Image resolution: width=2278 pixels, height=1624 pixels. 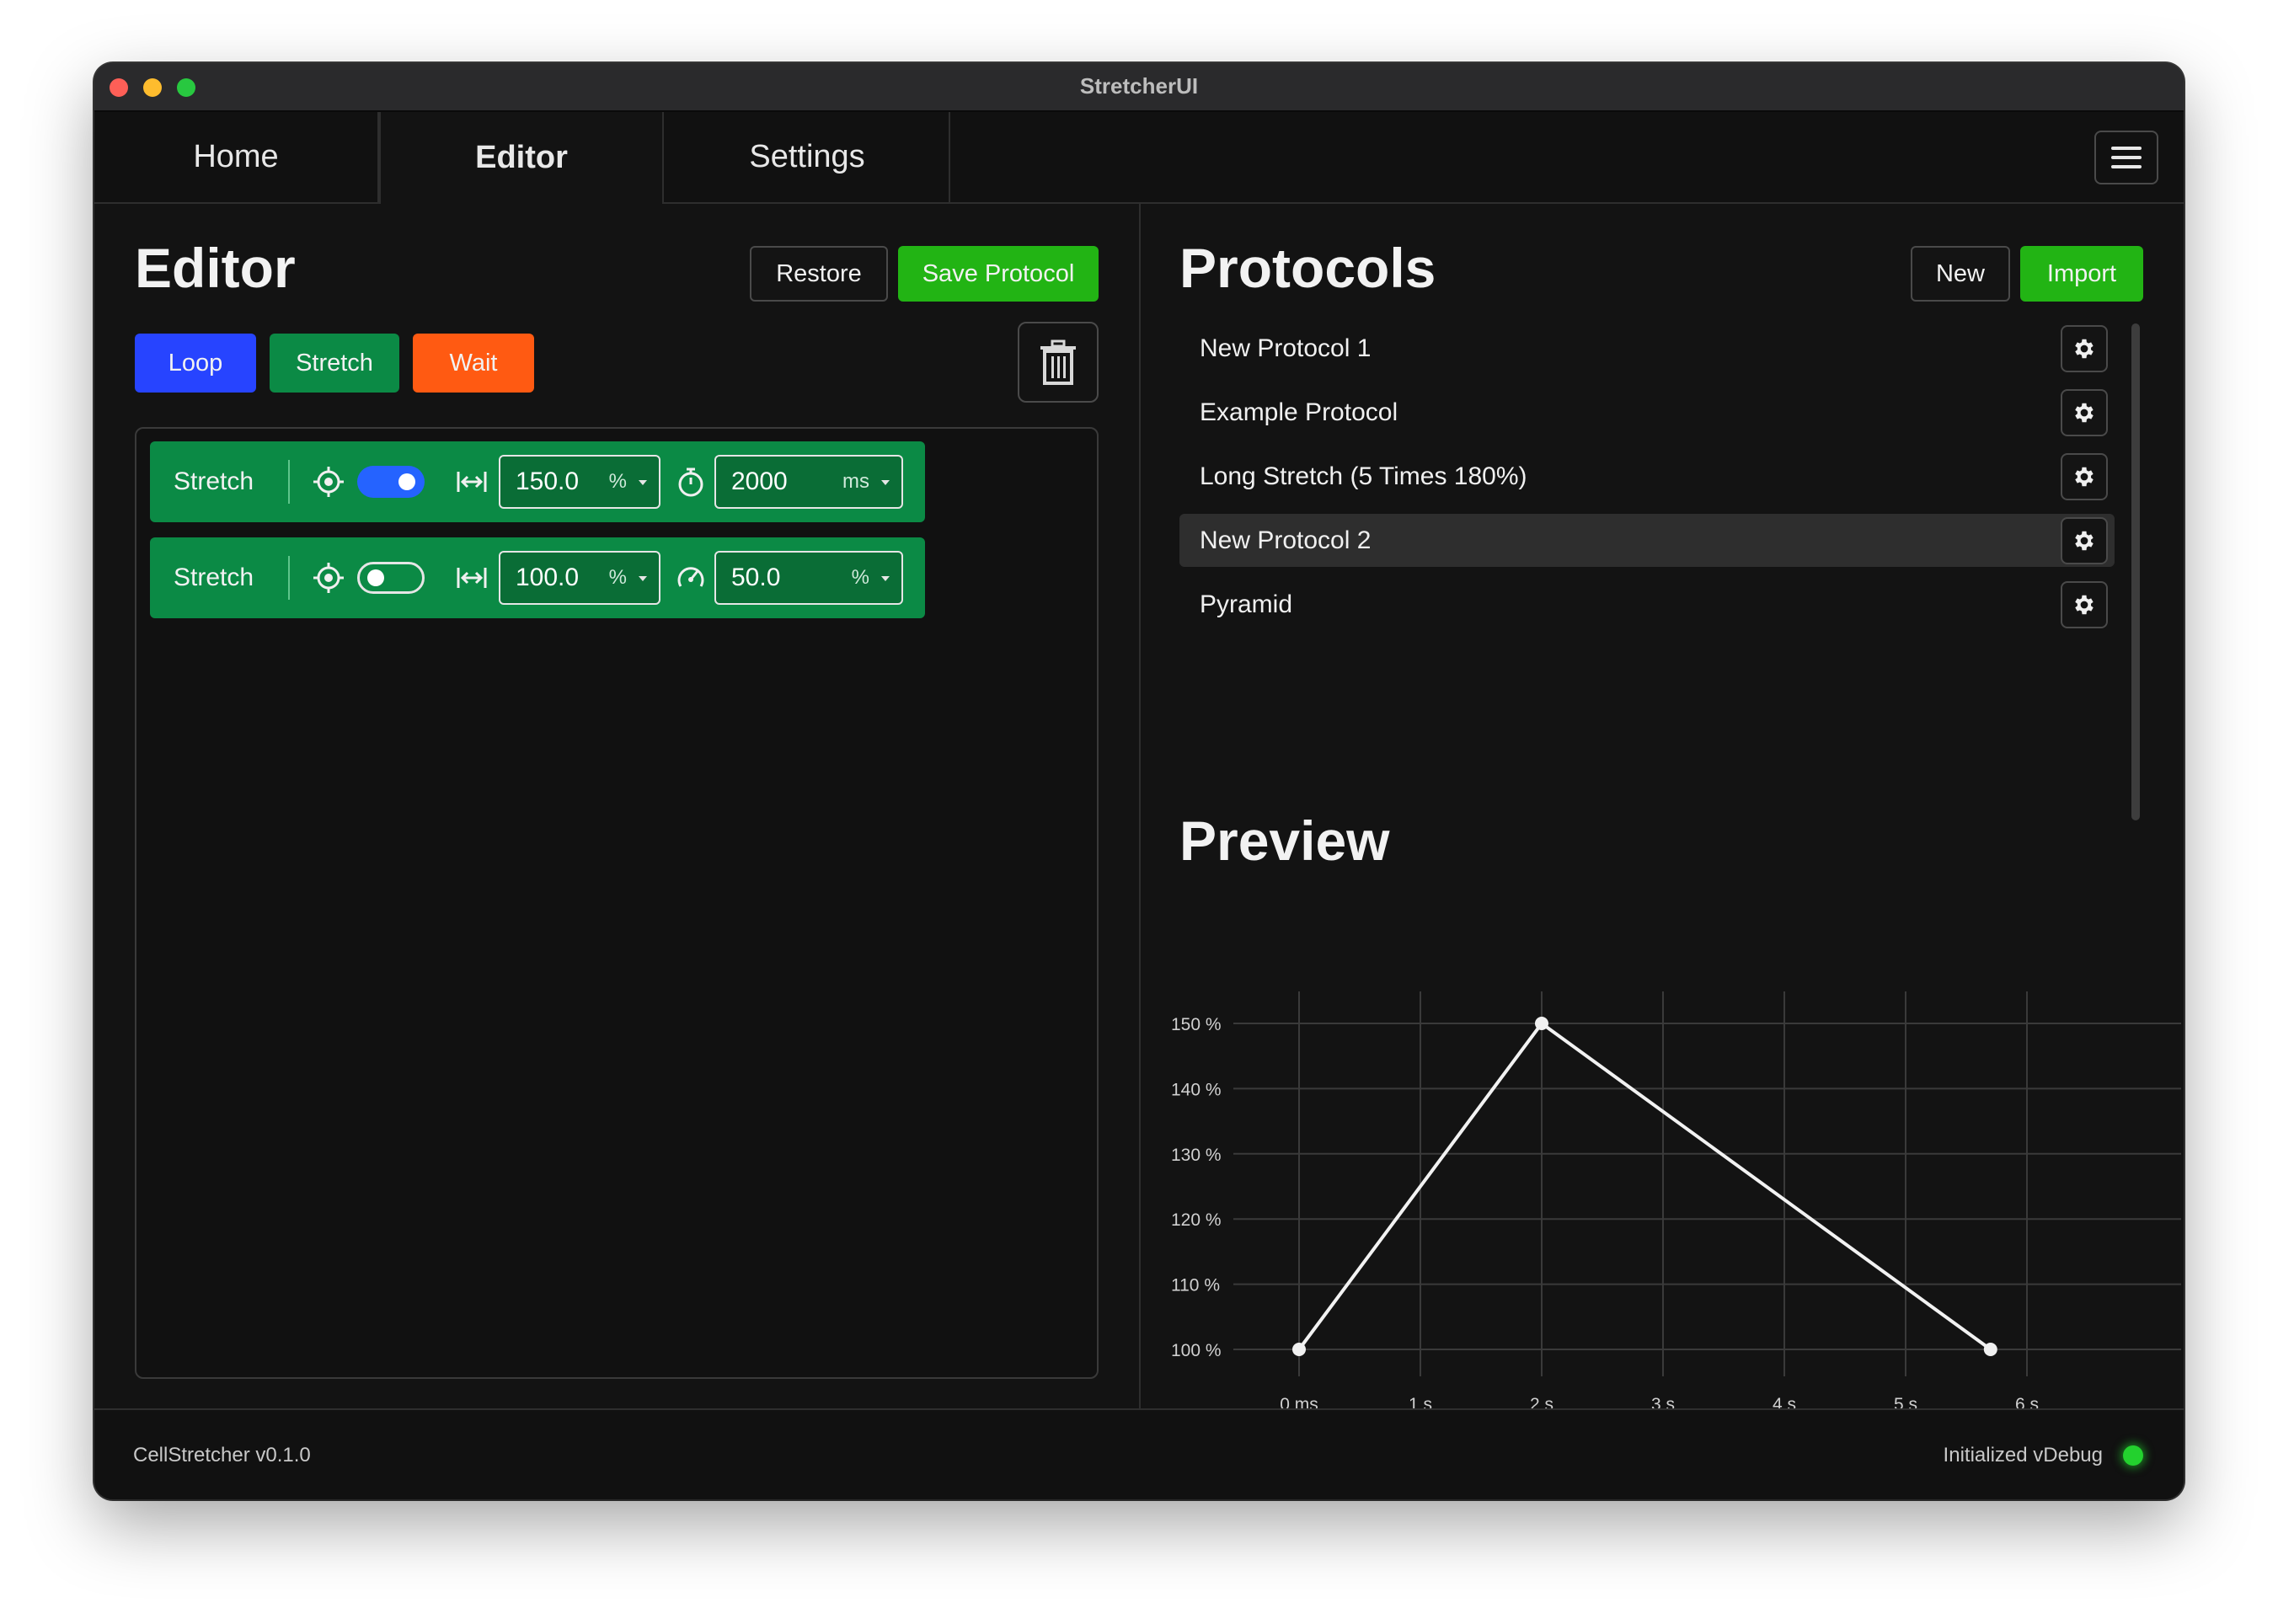 What do you see at coordinates (521, 158) in the screenshot?
I see `tab-editor: Editor` at bounding box center [521, 158].